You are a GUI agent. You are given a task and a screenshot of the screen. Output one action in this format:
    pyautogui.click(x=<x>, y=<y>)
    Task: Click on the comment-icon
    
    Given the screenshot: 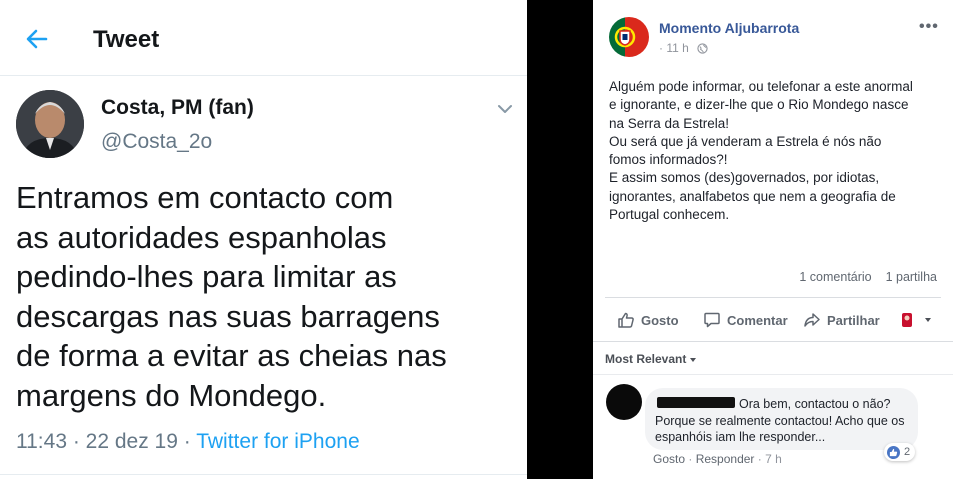 What is the action you would take?
    pyautogui.click(x=712, y=320)
    